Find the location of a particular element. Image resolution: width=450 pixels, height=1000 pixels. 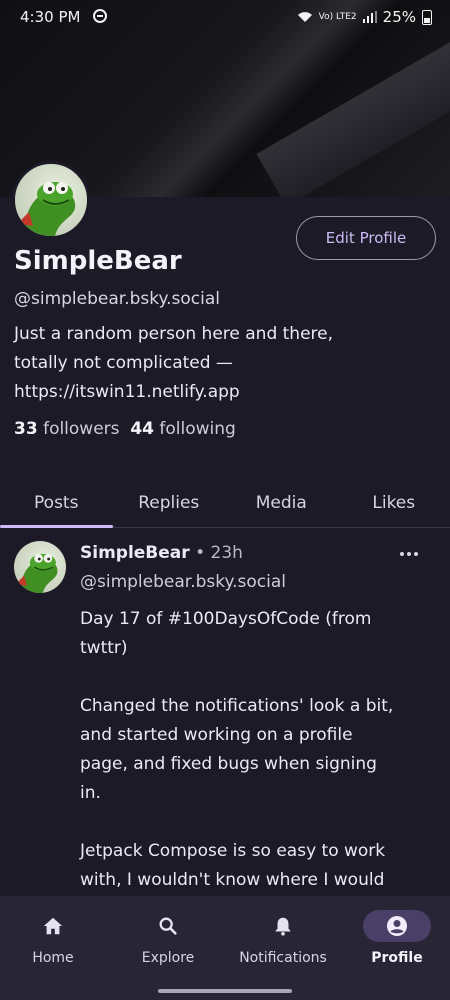

edit-profile-button: Edit Profile is located at coordinates (366, 238).